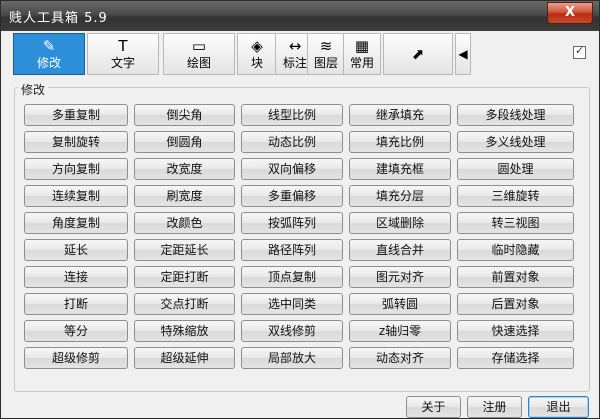  I want to click on tab-block: ◈ 块, so click(257, 54).